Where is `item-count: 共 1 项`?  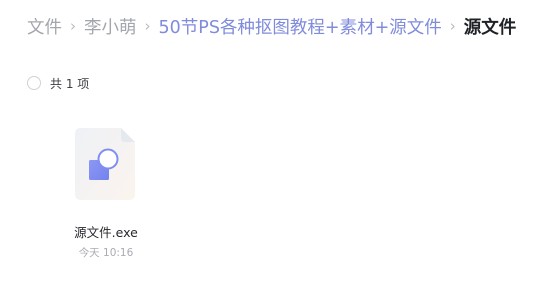
item-count: 共 1 项 is located at coordinates (70, 83).